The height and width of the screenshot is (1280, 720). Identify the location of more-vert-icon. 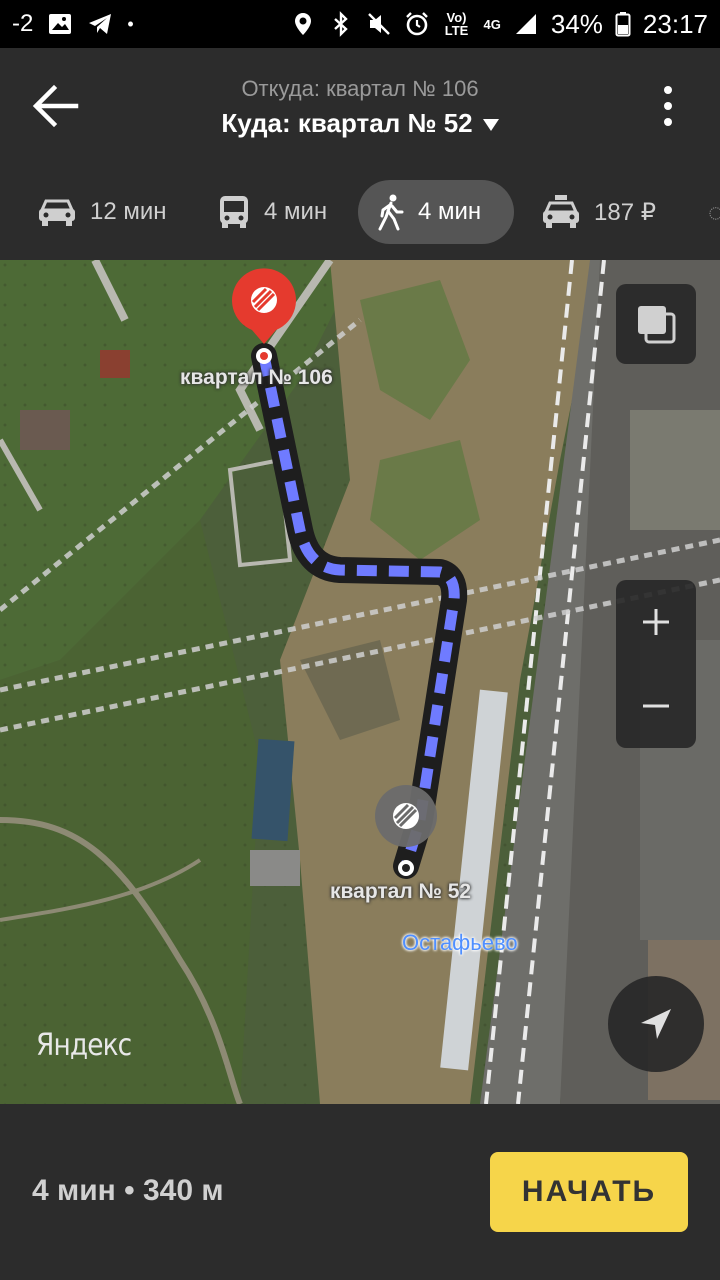
(668, 106).